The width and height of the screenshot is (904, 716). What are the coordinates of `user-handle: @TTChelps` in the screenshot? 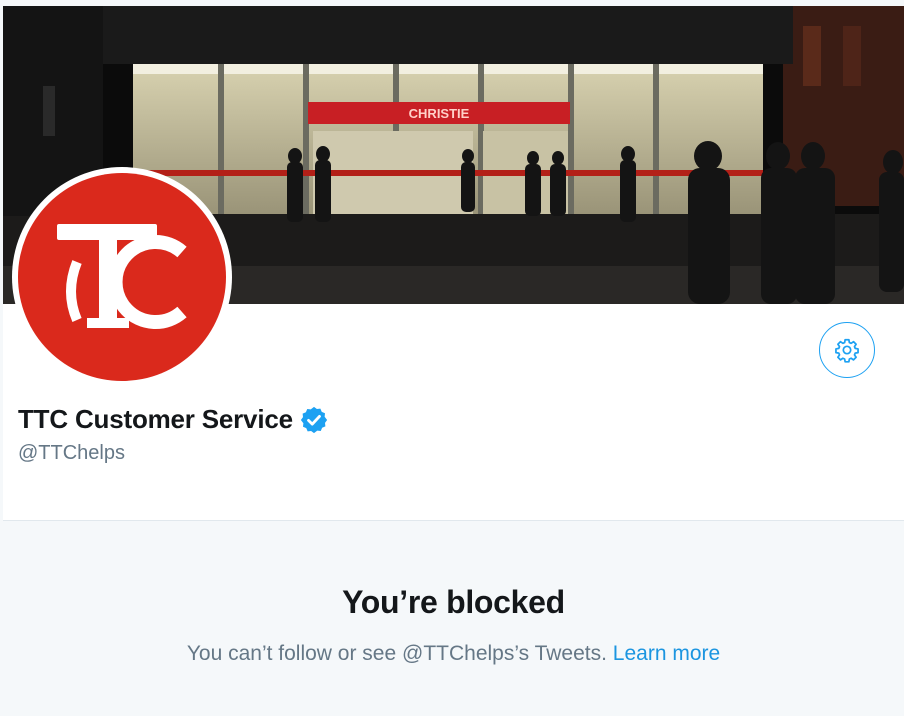 It's located at (71, 453).